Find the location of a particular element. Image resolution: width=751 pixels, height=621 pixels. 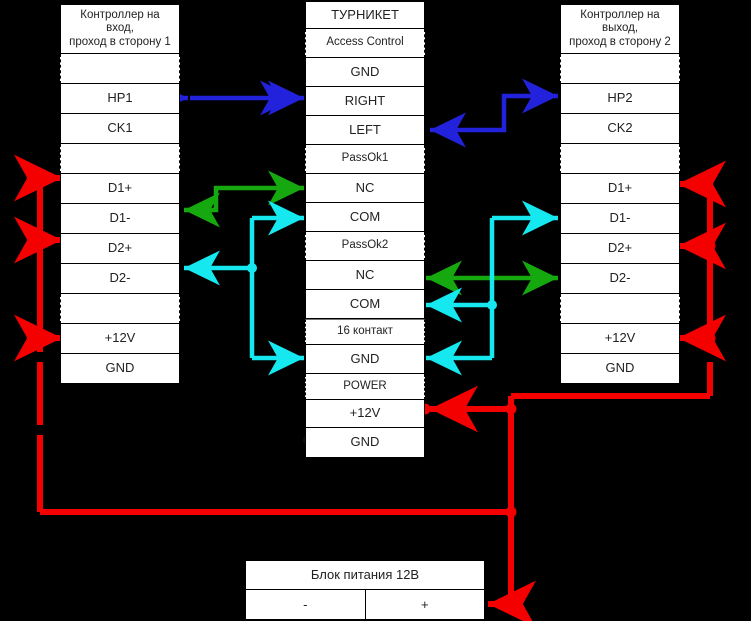

left-row-d2plus: D2+ is located at coordinates (120, 249).